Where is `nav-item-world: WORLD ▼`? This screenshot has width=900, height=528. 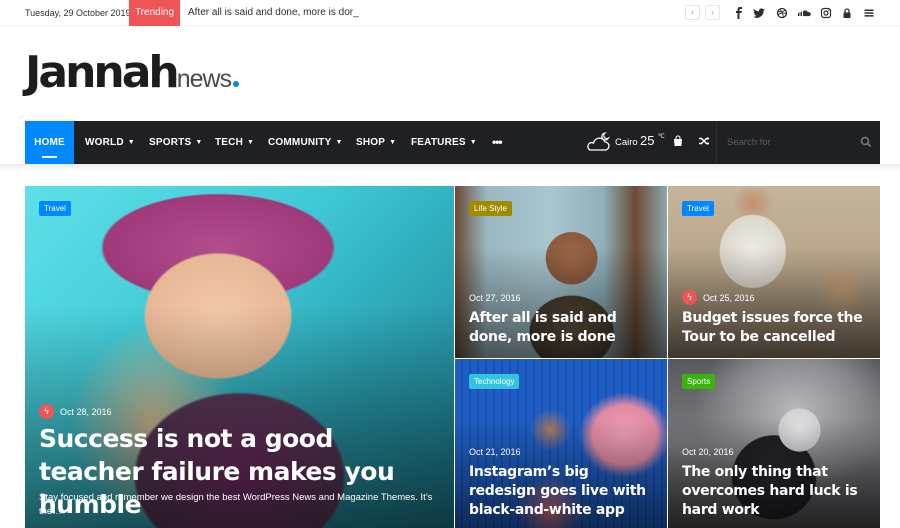 nav-item-world: WORLD ▼ is located at coordinates (110, 142).